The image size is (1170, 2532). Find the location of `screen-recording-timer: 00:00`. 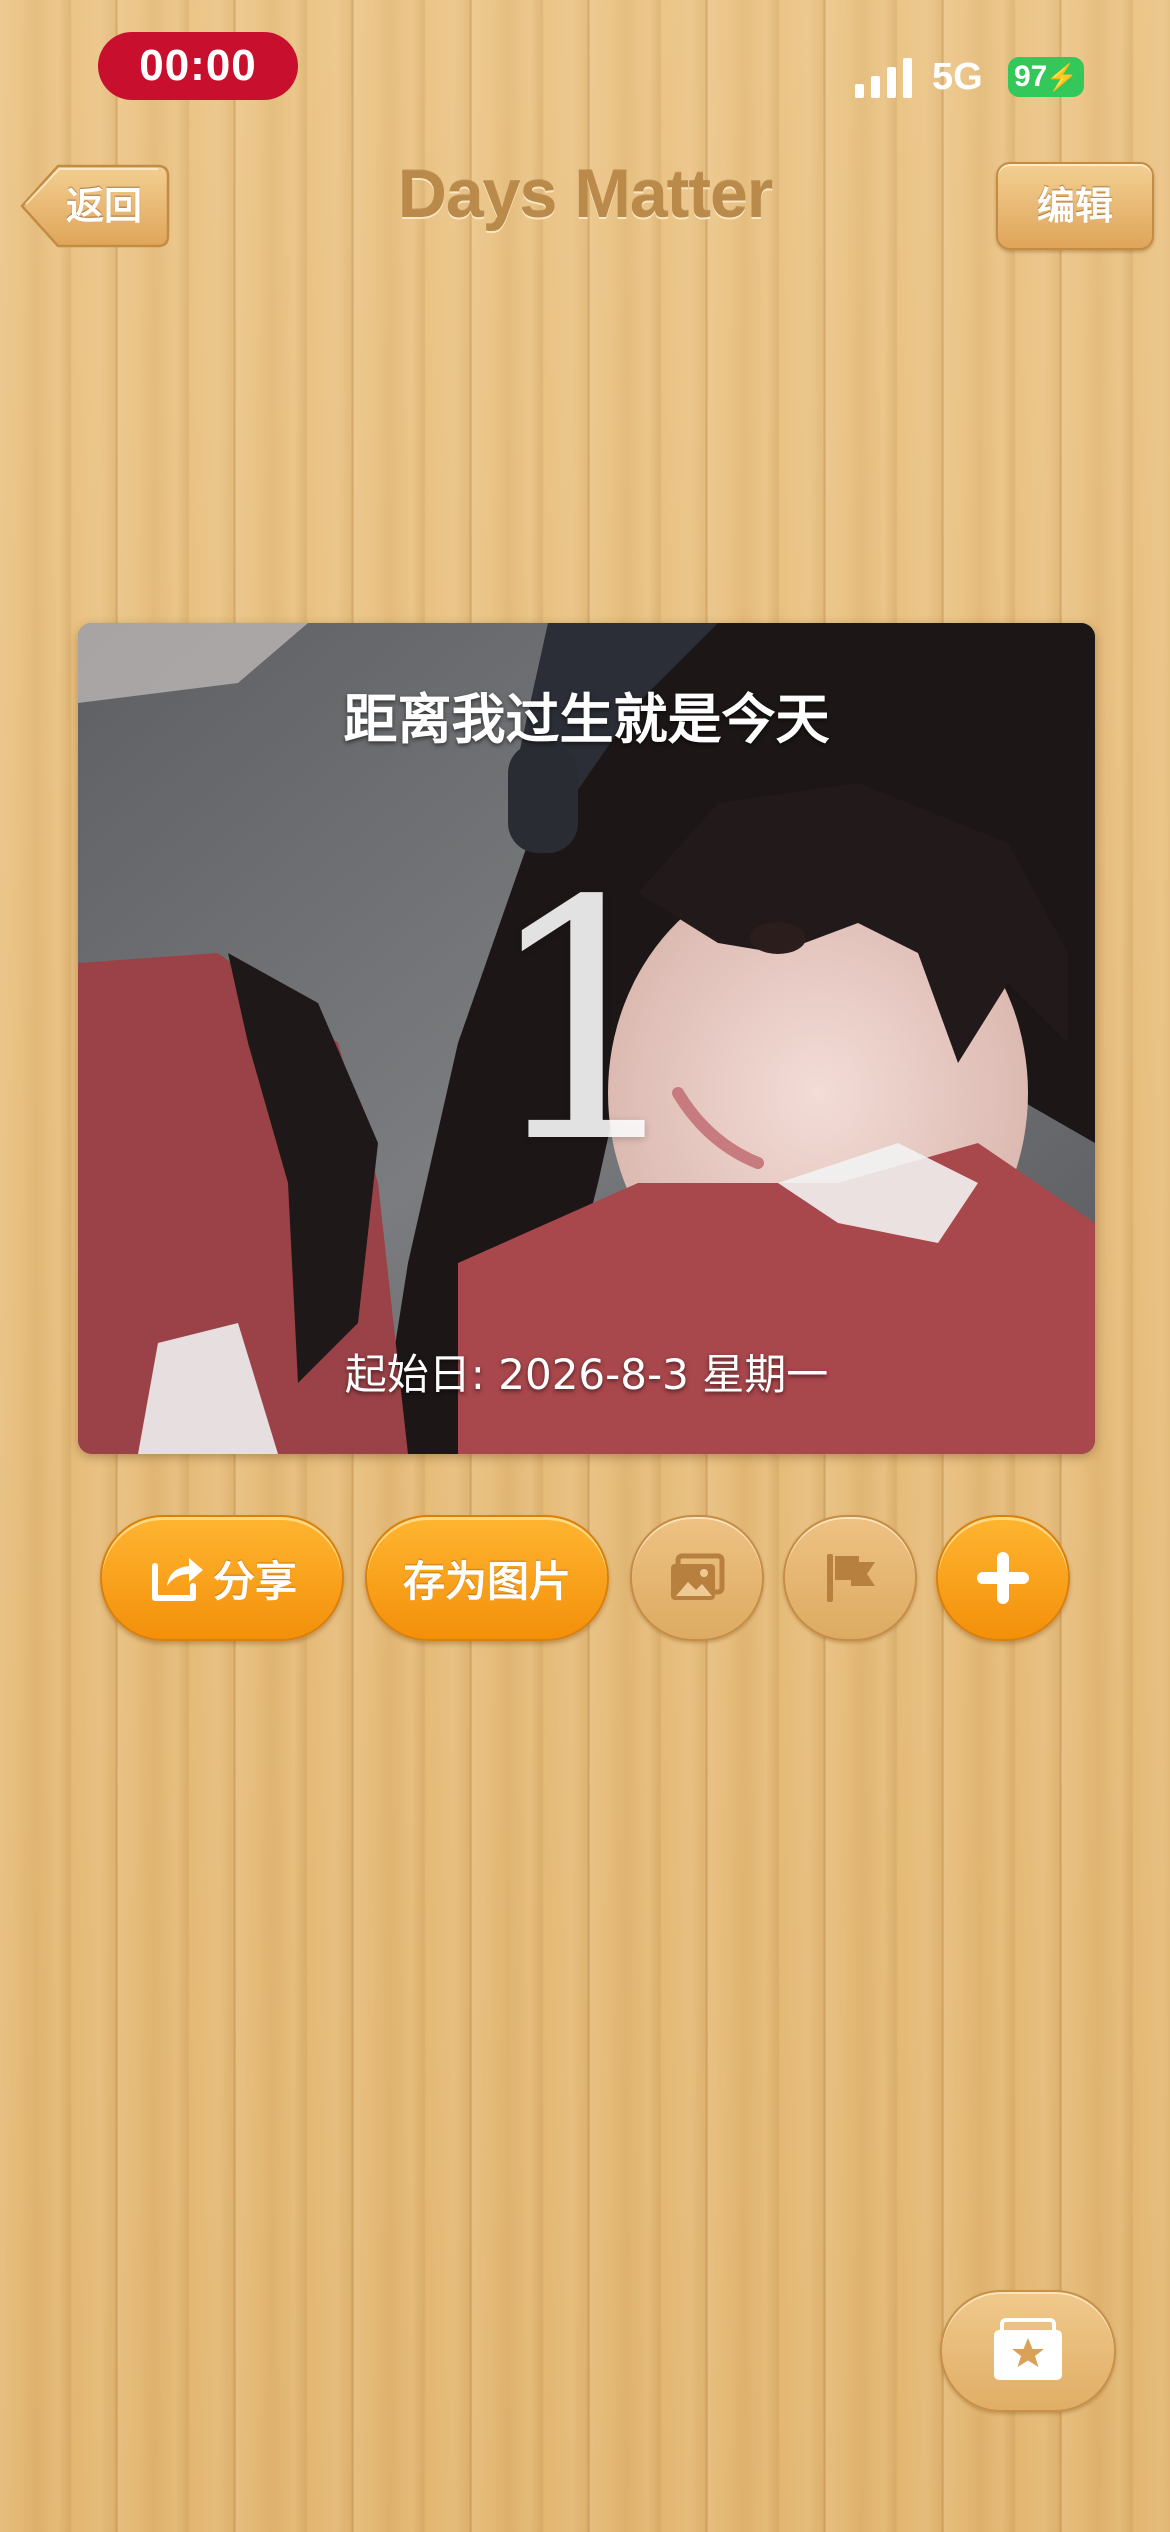

screen-recording-timer: 00:00 is located at coordinates (198, 66).